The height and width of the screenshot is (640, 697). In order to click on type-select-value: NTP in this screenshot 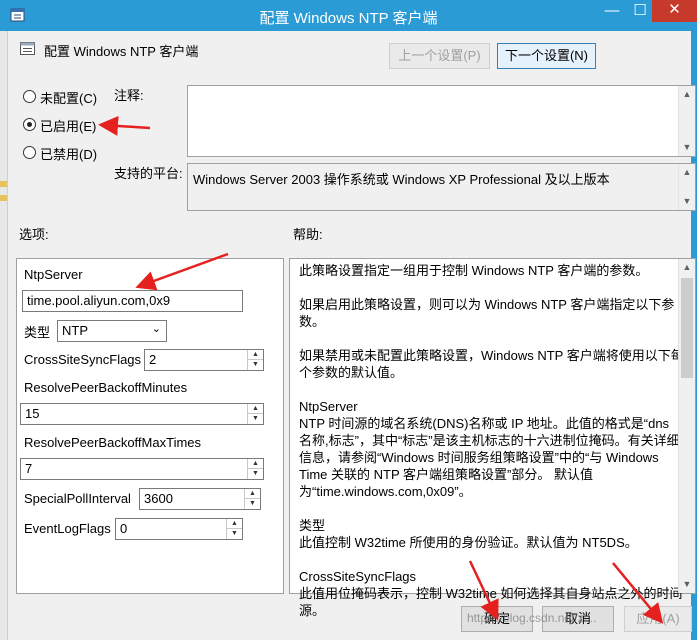, I will do `click(75, 330)`.